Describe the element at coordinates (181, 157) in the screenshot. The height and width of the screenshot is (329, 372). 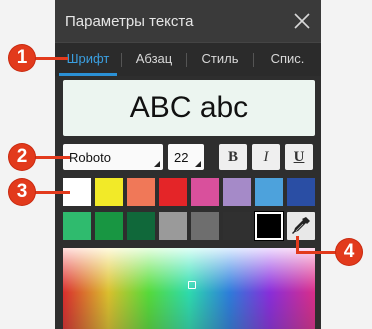
I see `font-size-value: 22` at that location.